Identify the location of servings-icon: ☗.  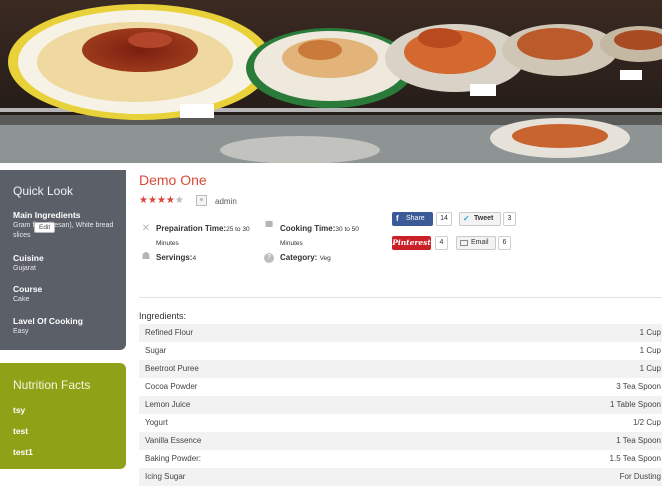
(146, 256).